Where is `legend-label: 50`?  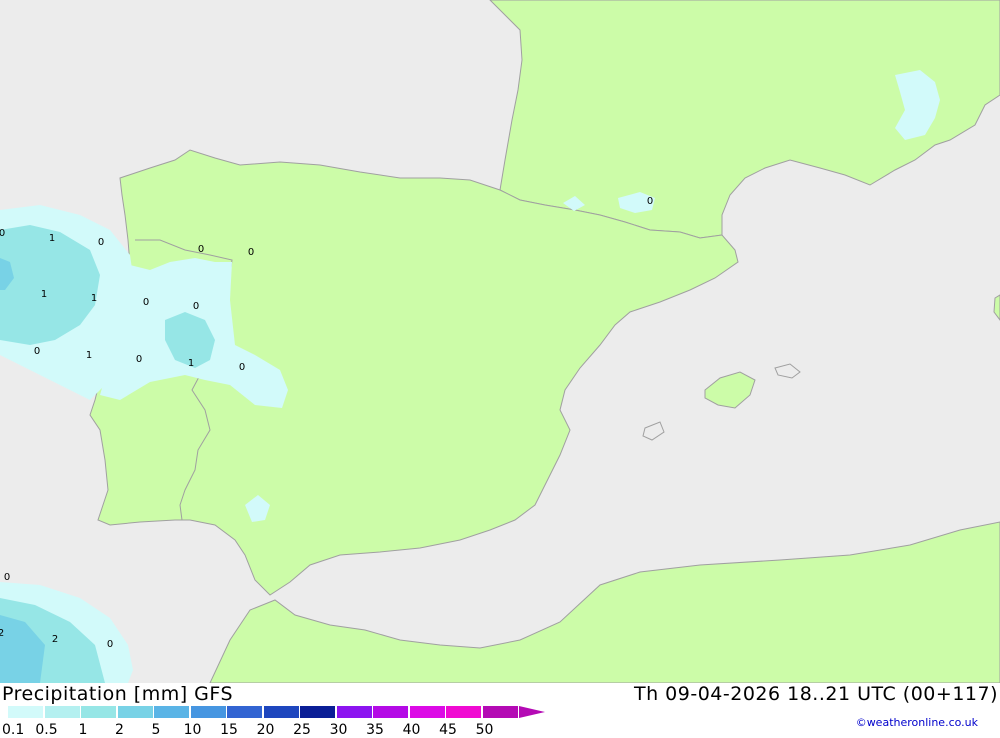
legend-label: 50 is located at coordinates (484, 730).